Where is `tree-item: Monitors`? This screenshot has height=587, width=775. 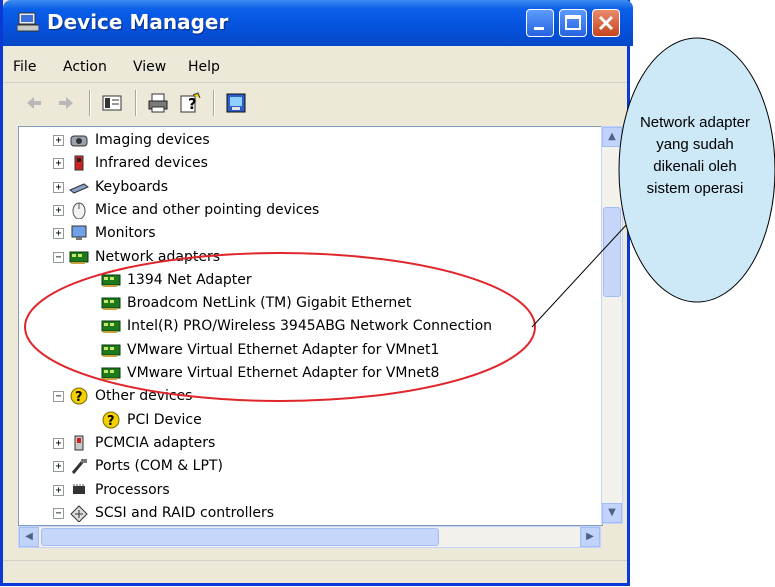 tree-item: Monitors is located at coordinates (112, 233).